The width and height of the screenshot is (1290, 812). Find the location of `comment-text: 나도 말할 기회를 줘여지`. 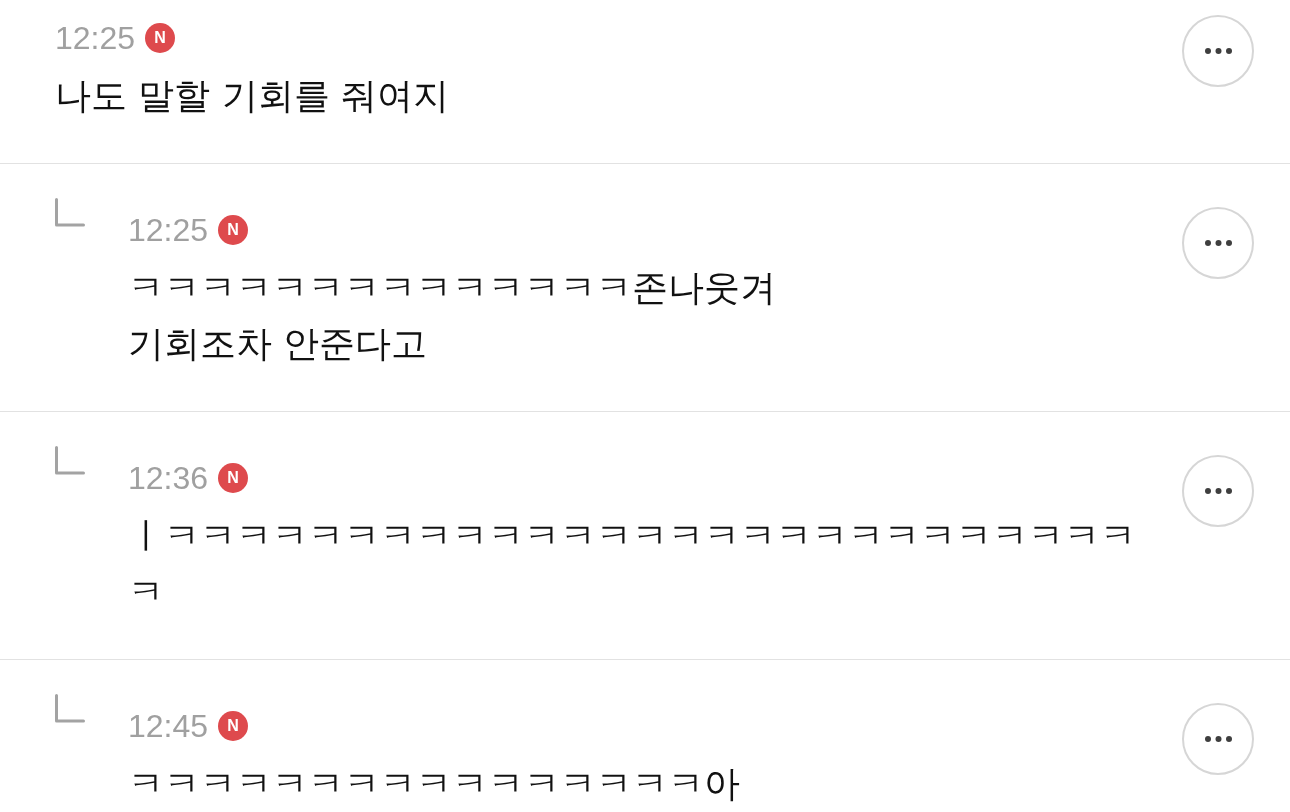

comment-text: 나도 말할 기회를 줘여지 is located at coordinates (253, 96).